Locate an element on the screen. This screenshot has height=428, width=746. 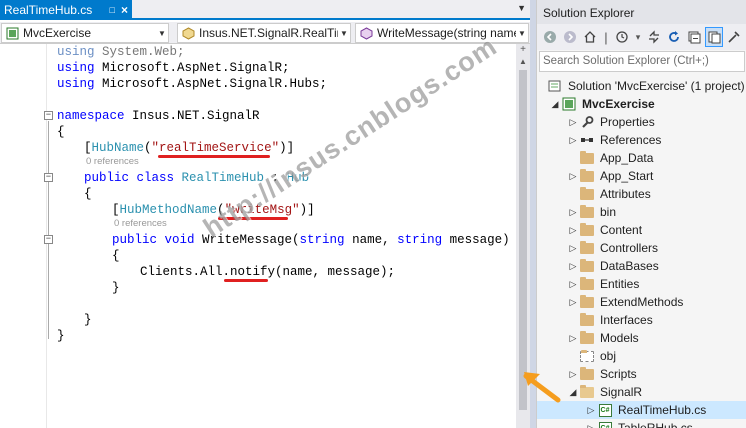
pin-icon: □ is located at coordinates (112, 10).